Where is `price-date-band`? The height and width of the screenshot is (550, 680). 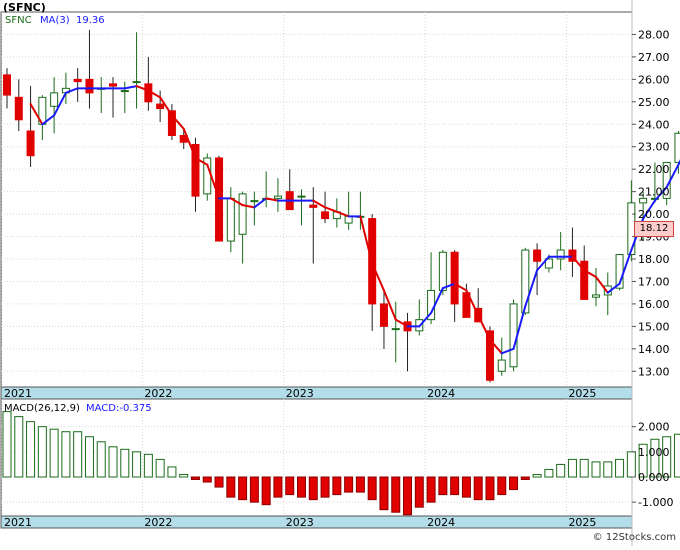
price-date-band is located at coordinates (316, 393).